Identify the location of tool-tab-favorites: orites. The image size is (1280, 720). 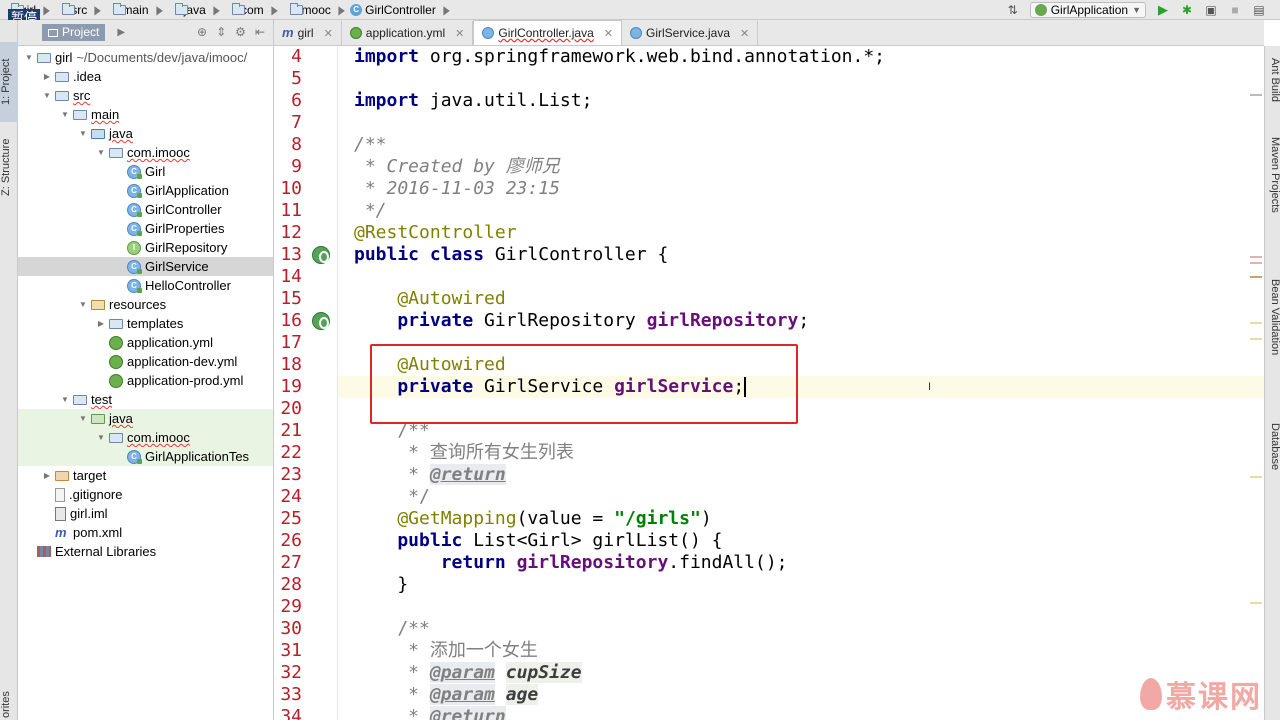
(9, 695).